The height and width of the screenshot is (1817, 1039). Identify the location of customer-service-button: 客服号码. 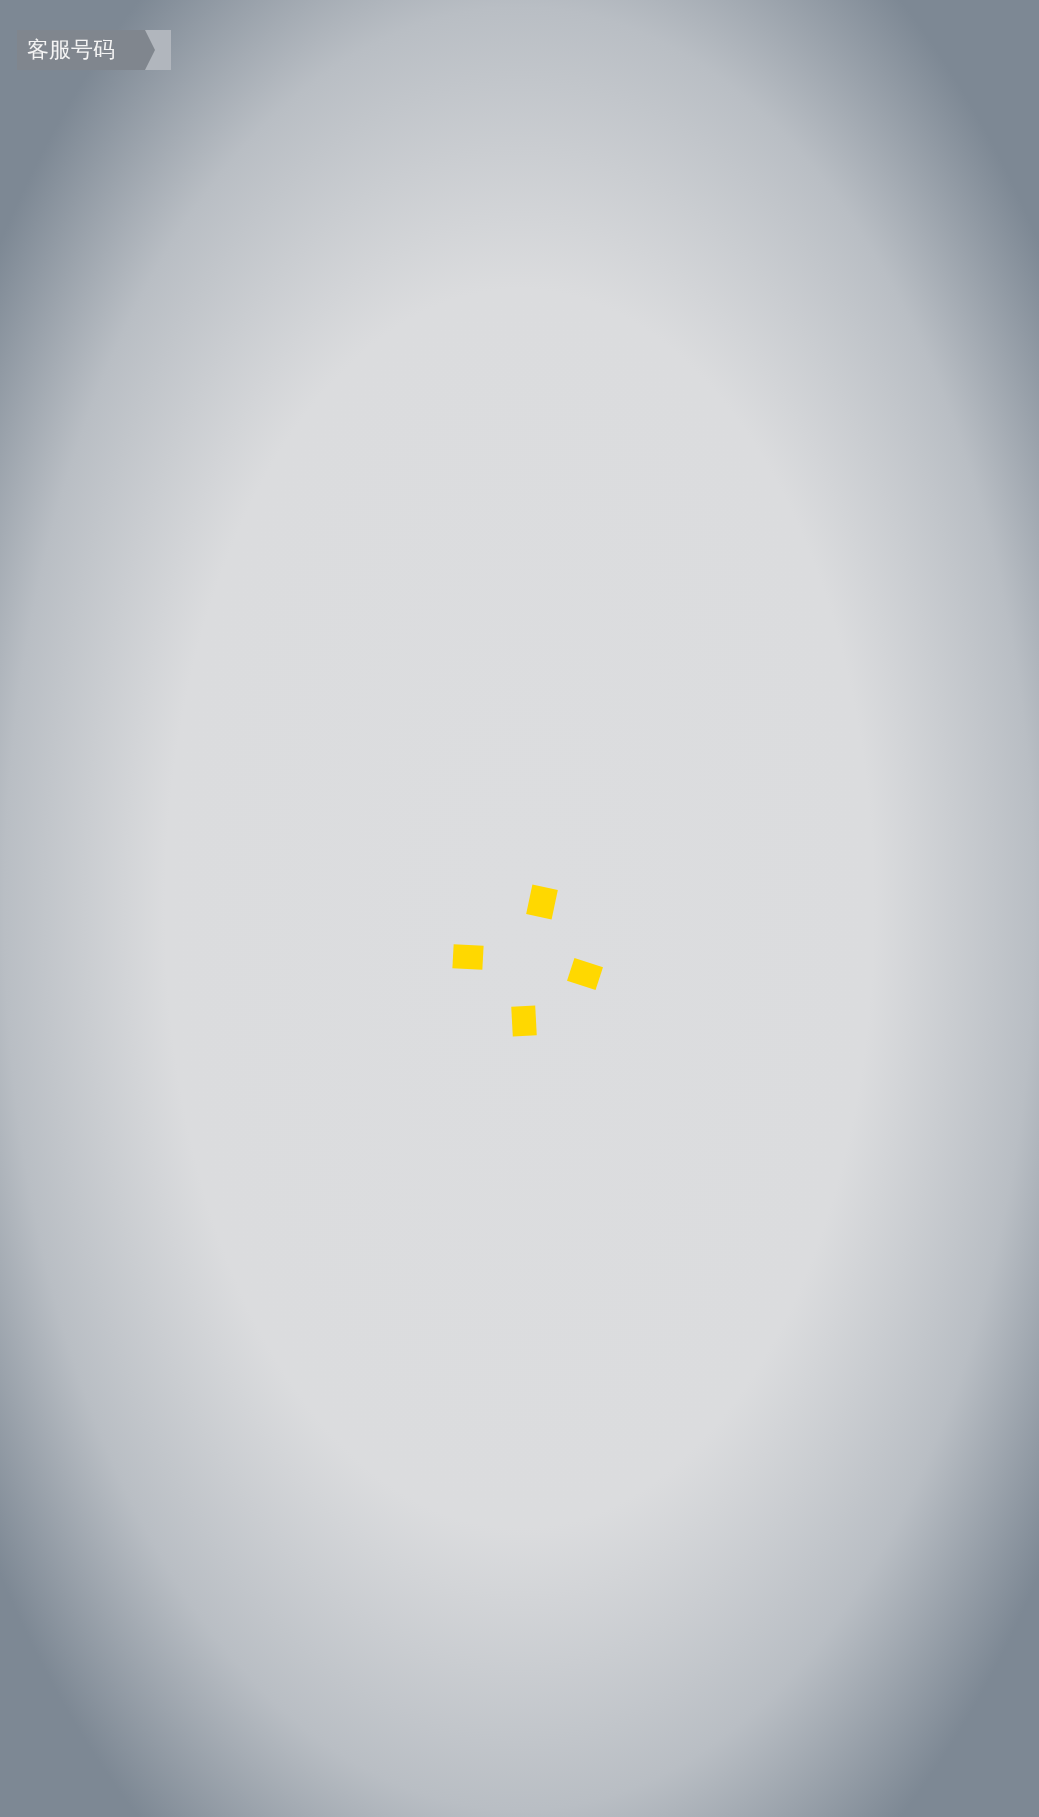
(94, 50).